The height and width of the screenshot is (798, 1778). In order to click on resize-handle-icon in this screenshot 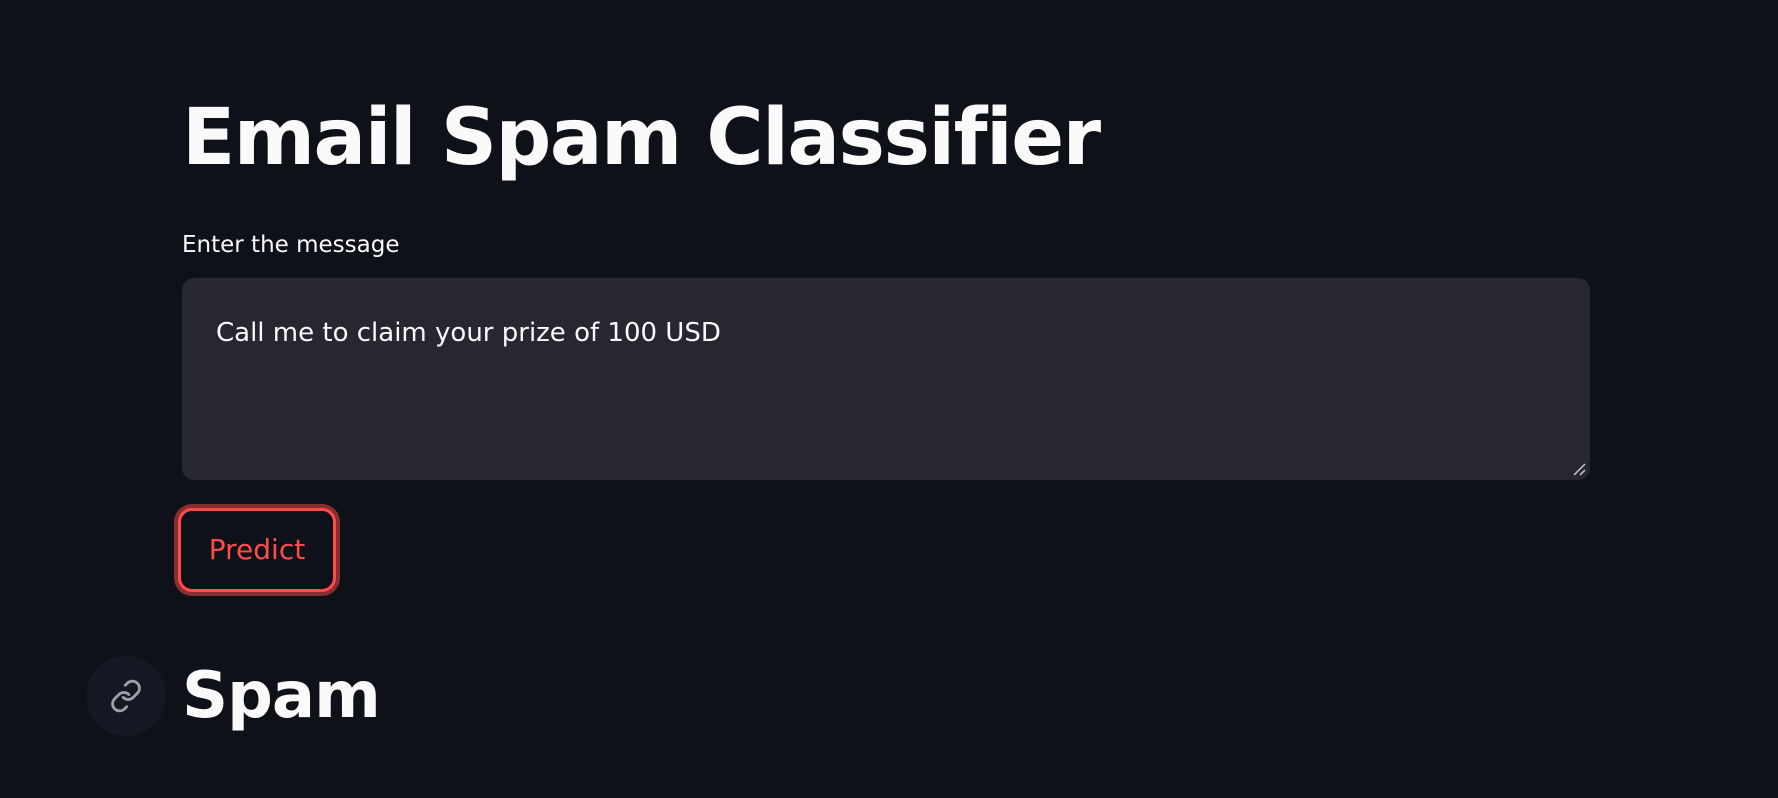, I will do `click(1579, 469)`.